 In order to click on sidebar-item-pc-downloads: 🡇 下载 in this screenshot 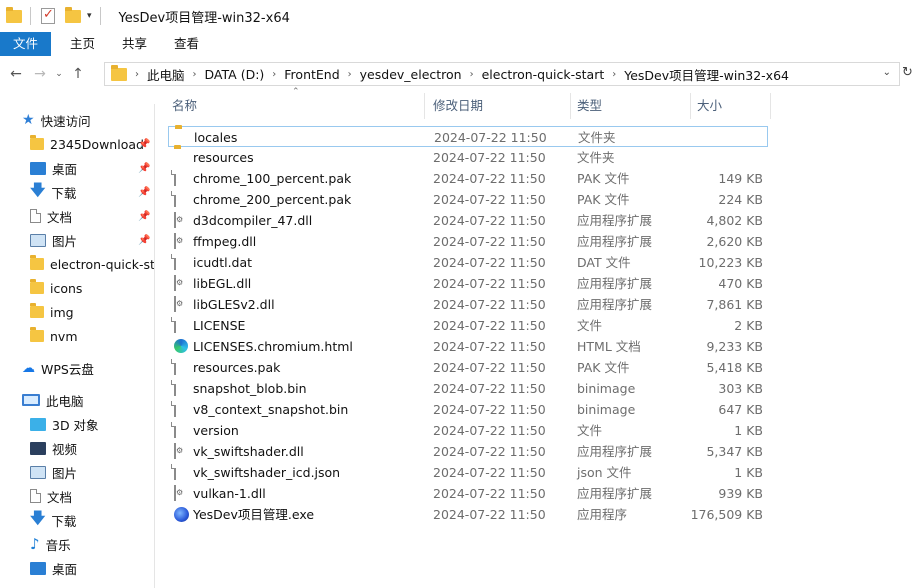, I will do `click(92, 520)`.